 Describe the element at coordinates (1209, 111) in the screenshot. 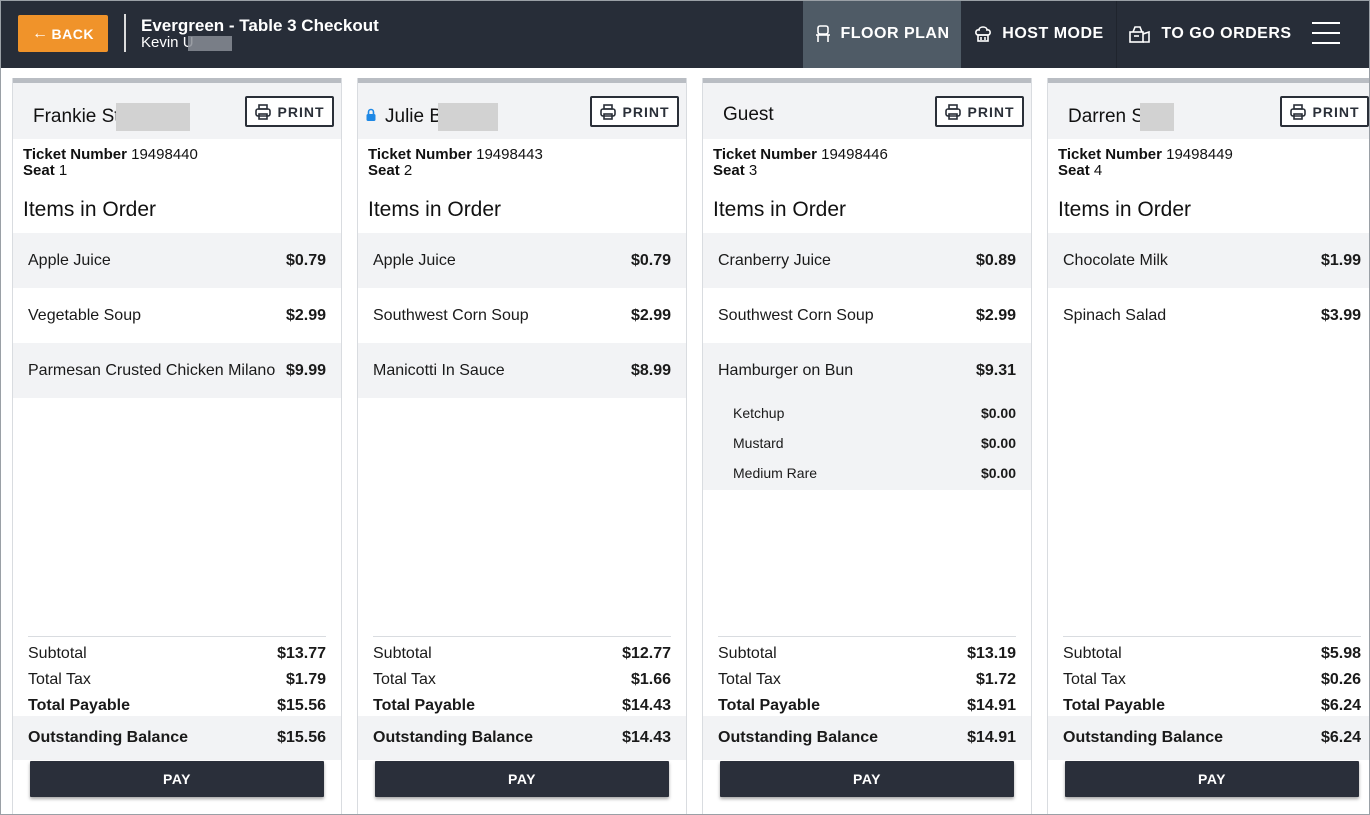

I see `check-header: Darren S PRINT` at that location.